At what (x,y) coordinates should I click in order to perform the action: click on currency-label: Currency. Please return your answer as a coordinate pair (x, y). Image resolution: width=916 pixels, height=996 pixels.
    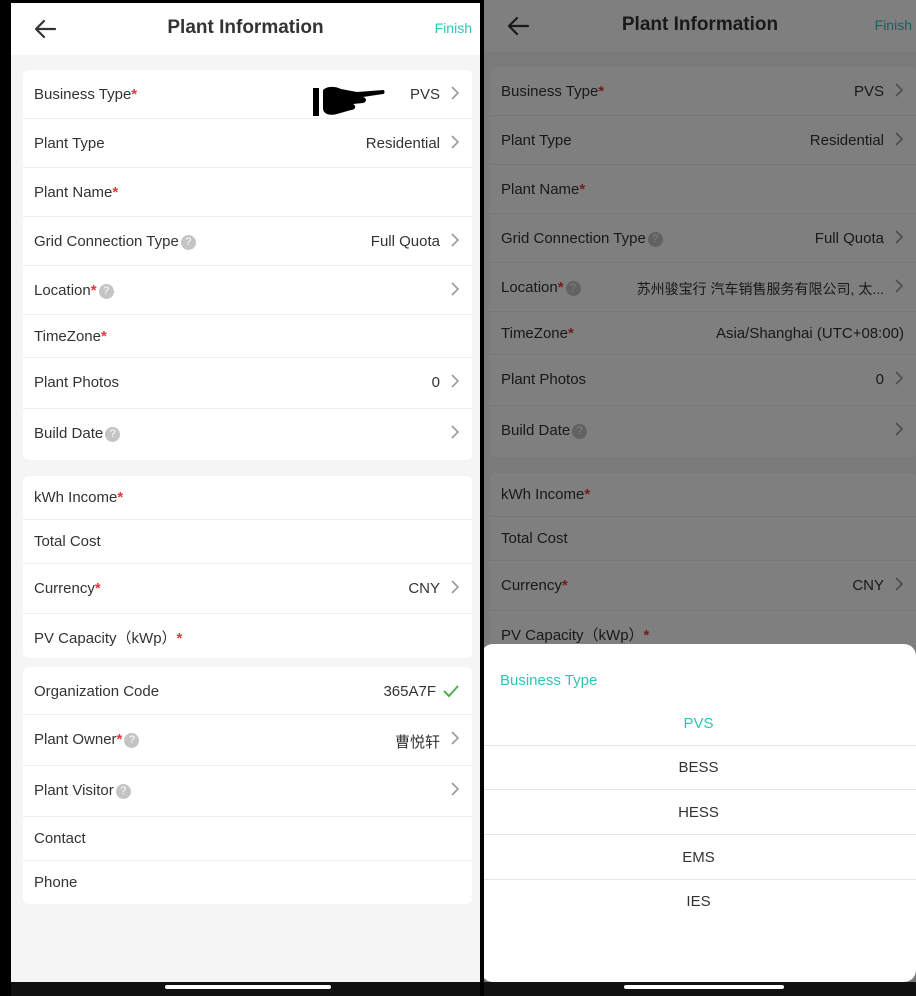
    Looking at the image, I should click on (64, 588).